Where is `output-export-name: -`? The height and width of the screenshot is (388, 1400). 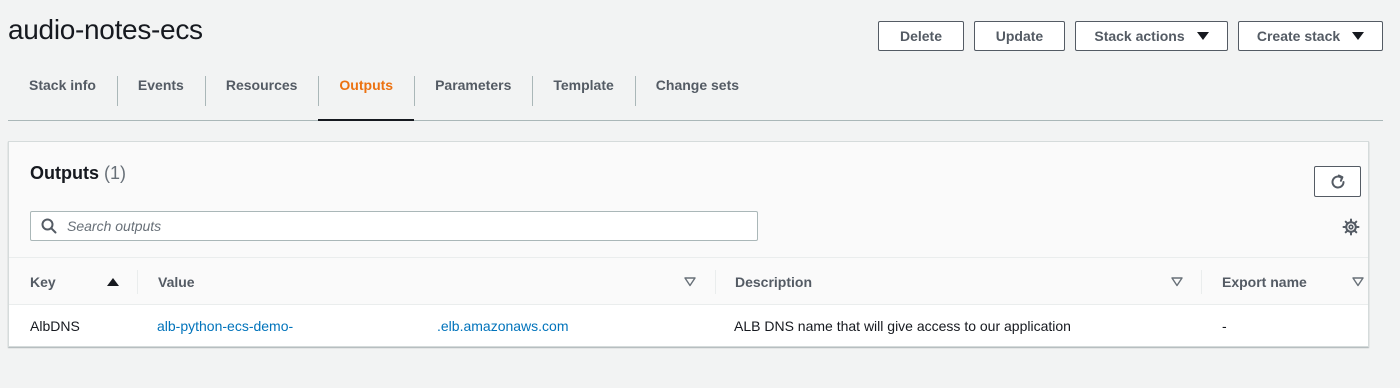
output-export-name: - is located at coordinates (1224, 325).